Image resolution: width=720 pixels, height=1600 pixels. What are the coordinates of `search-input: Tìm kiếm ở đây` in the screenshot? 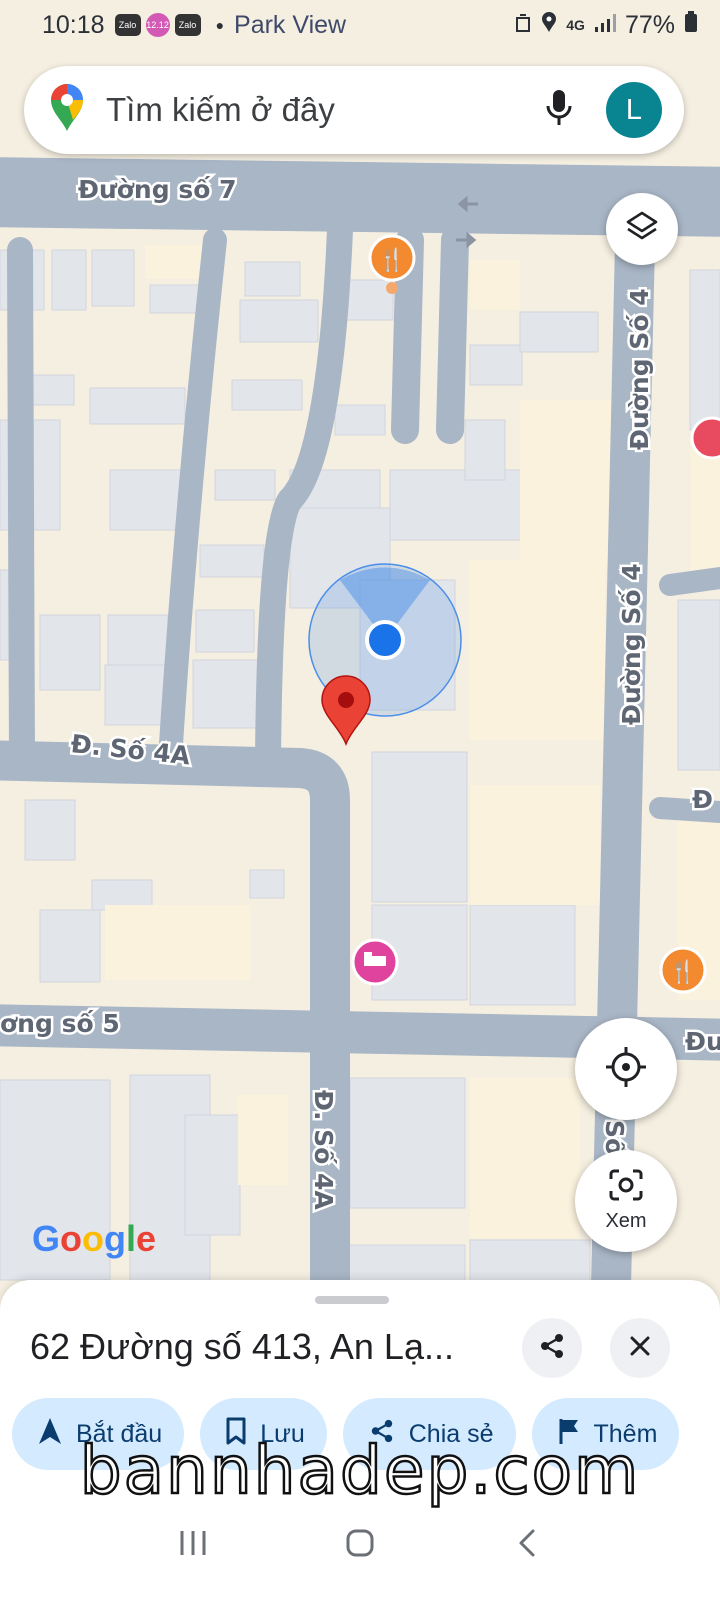 It's located at (326, 110).